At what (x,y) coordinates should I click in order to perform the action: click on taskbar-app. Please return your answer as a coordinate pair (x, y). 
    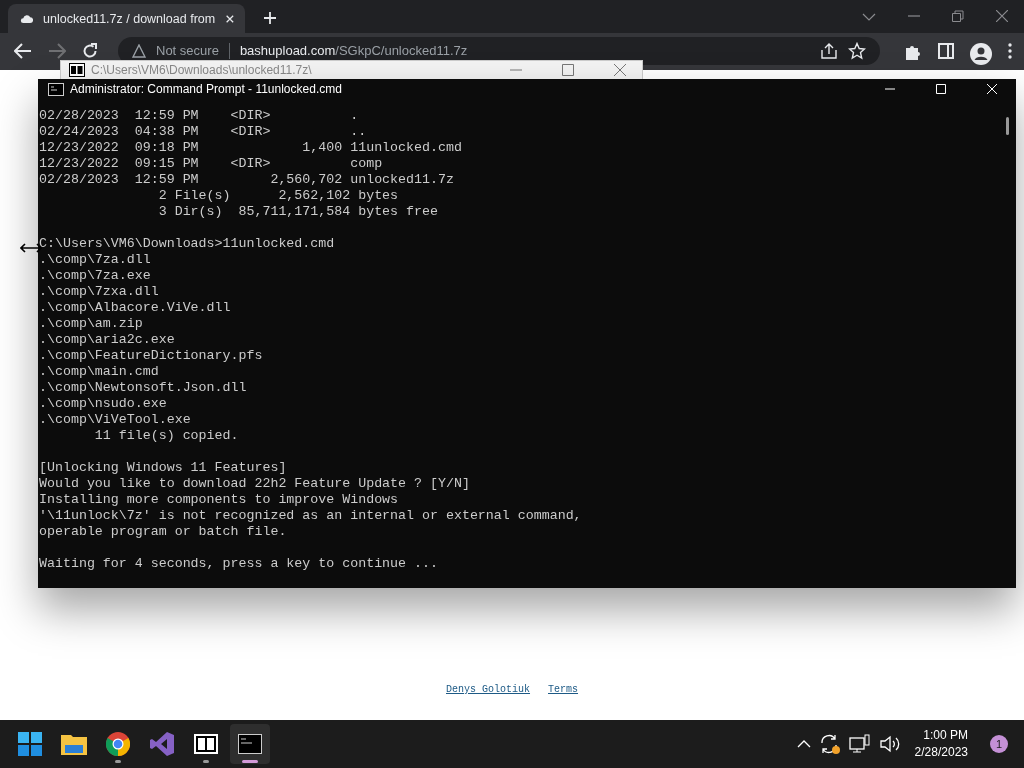
    Looking at the image, I should click on (250, 744).